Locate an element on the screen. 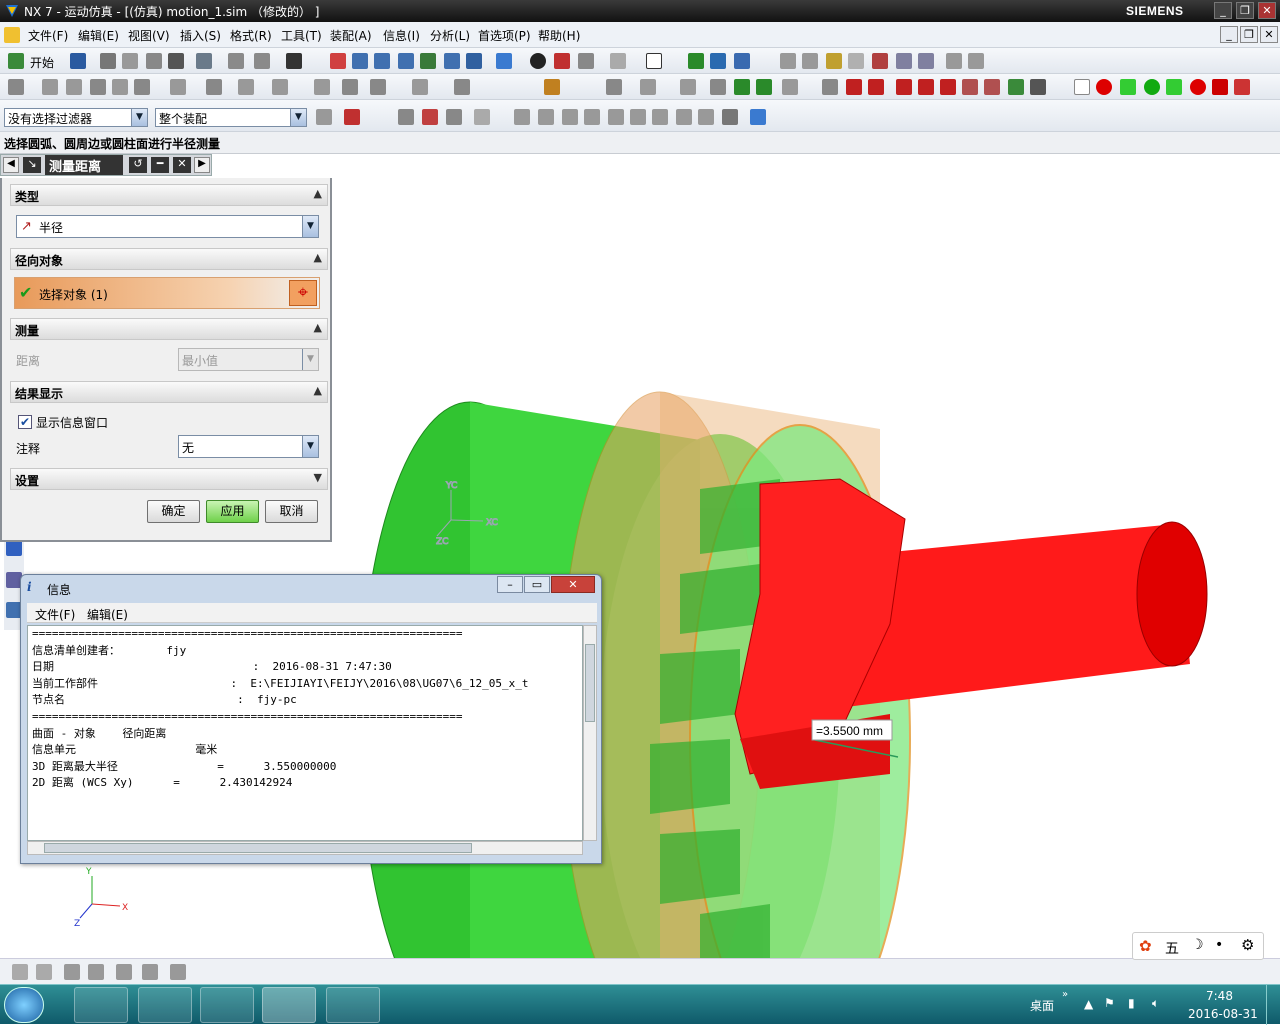 Image resolution: width=1280 pixels, height=1025 pixels. snap-bounded-icon is located at coordinates (758, 117).